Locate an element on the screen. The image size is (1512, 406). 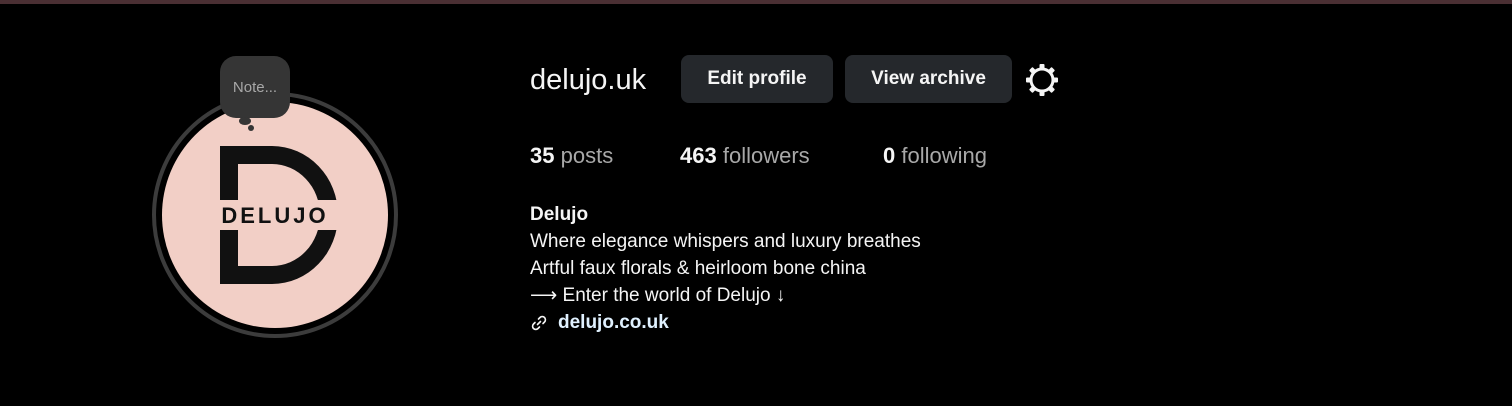
note-bubble-tail is located at coordinates (245, 121).